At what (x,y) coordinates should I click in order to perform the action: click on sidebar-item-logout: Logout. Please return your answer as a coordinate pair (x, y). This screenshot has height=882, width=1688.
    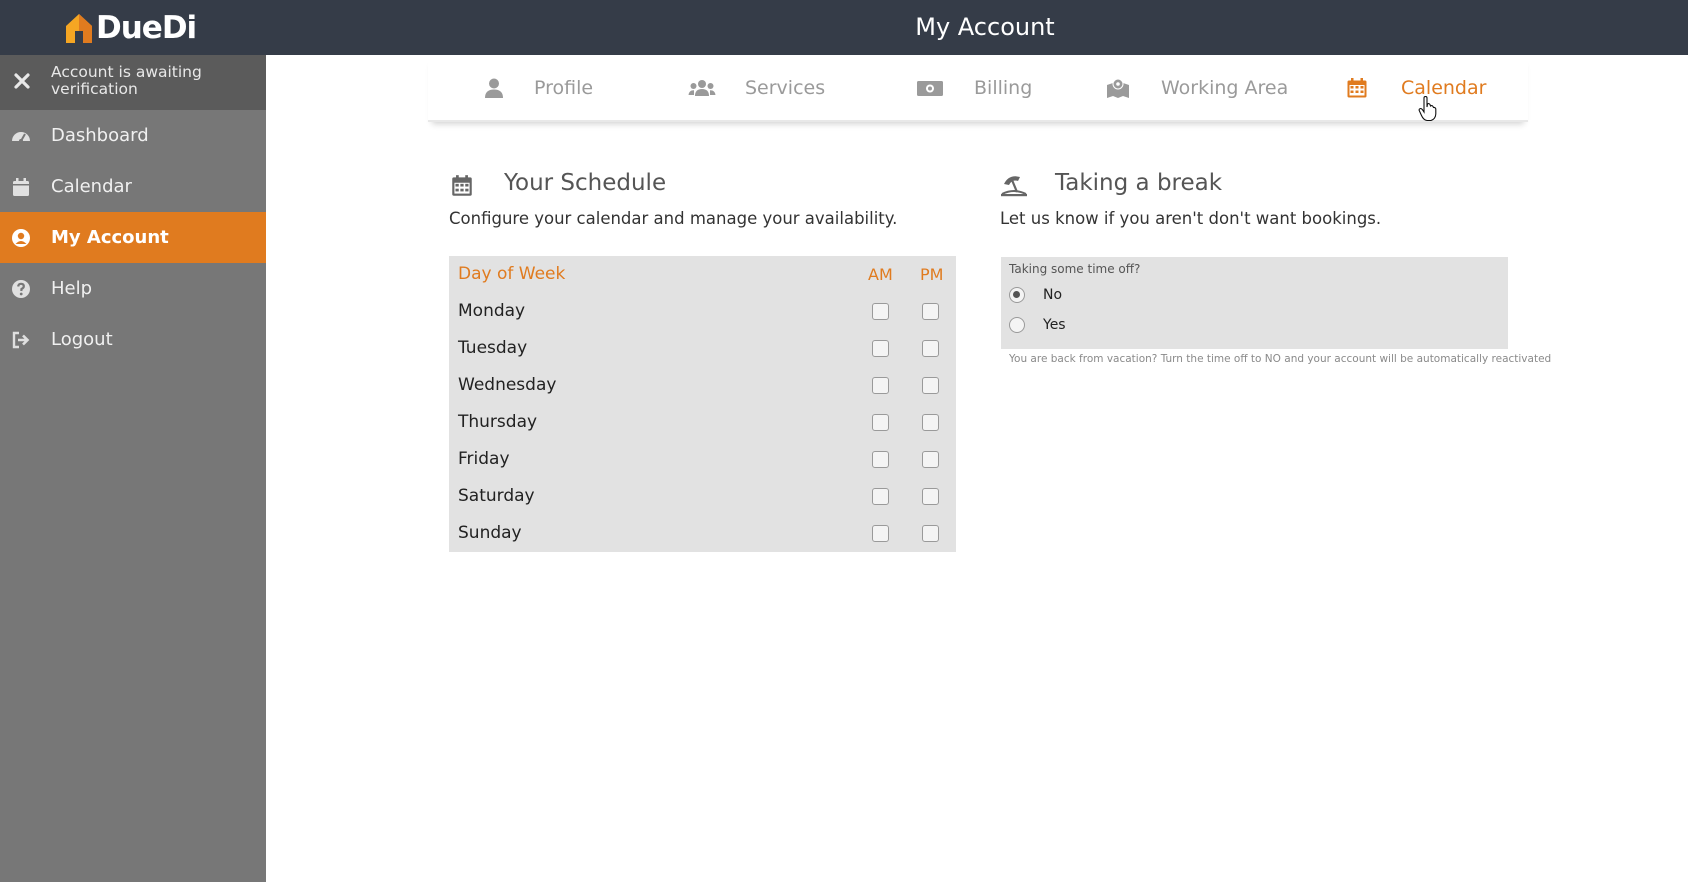
    Looking at the image, I should click on (133, 339).